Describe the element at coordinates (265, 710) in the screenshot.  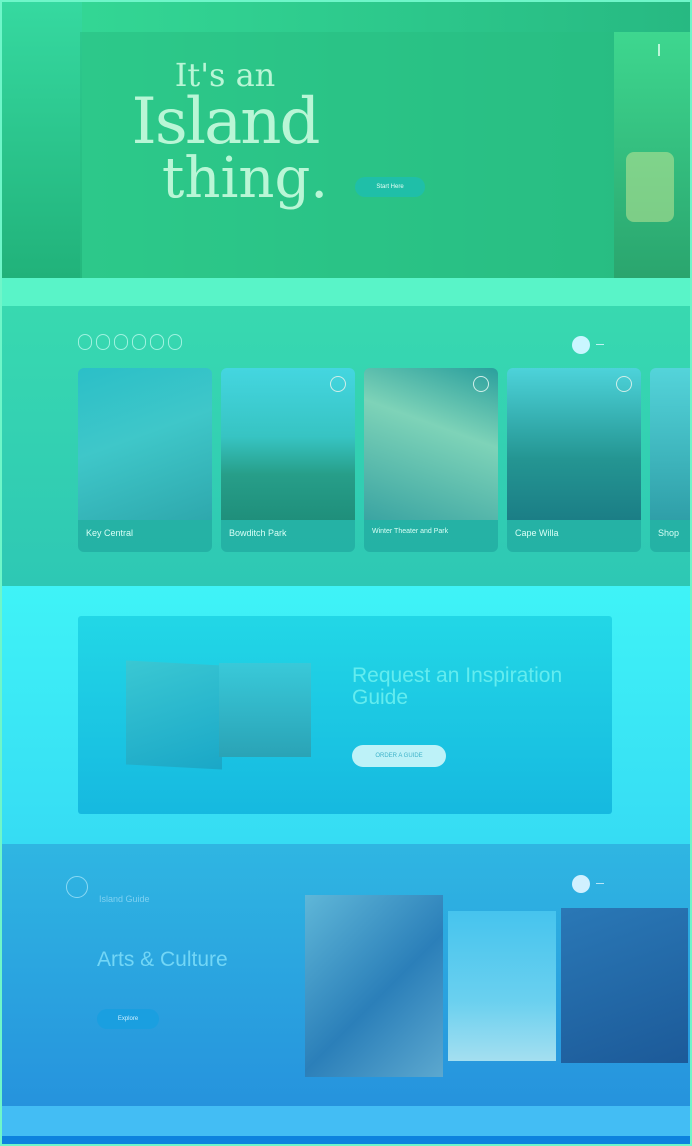
I see `guide-inside-image` at that location.